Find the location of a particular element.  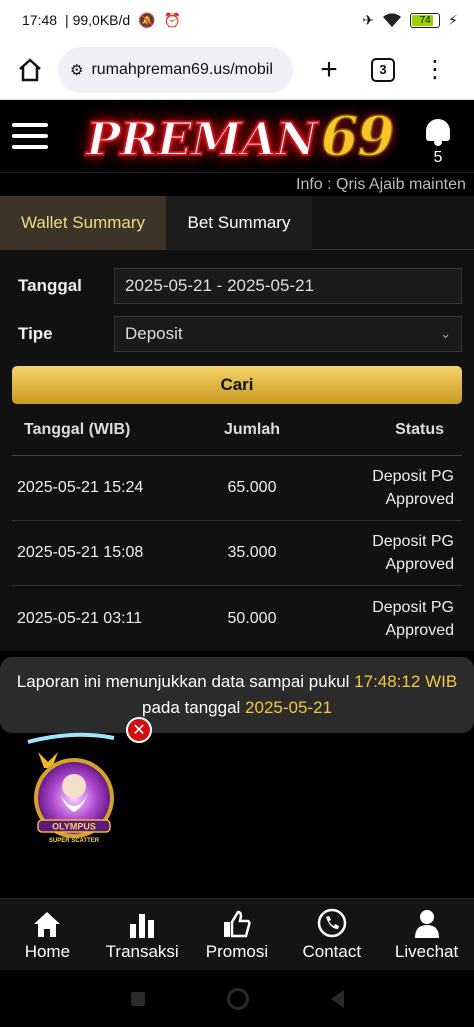

row-date: 2025-05-21 03:11 is located at coordinates (80, 618).